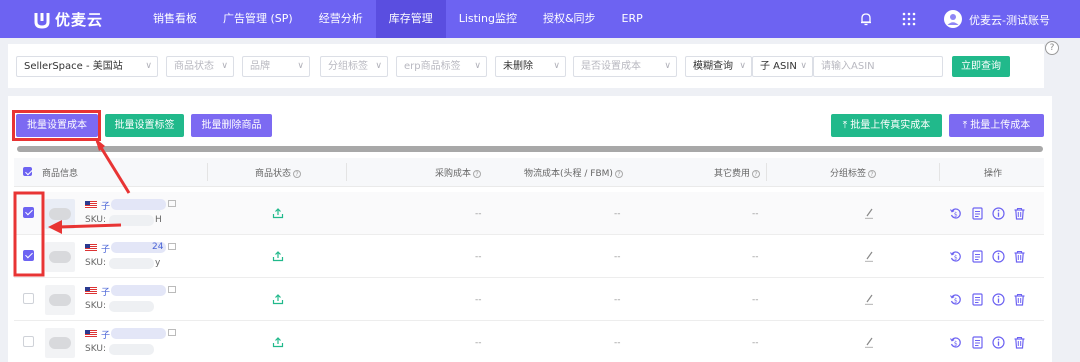 Image resolution: width=1080 pixels, height=362 pixels. What do you see at coordinates (996, 125) in the screenshot?
I see `upload-cost-button: ⤒ 批量上传成本` at bounding box center [996, 125].